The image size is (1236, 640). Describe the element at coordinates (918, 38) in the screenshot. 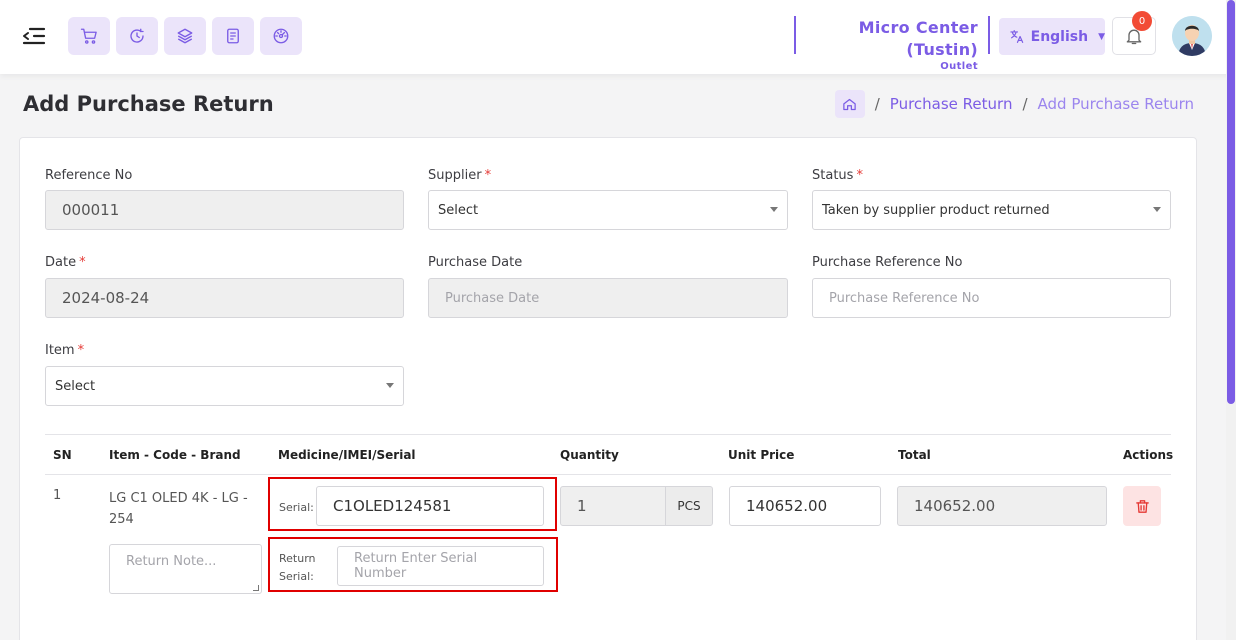

I see `outlet-name: Micro Center (Tustin)` at that location.